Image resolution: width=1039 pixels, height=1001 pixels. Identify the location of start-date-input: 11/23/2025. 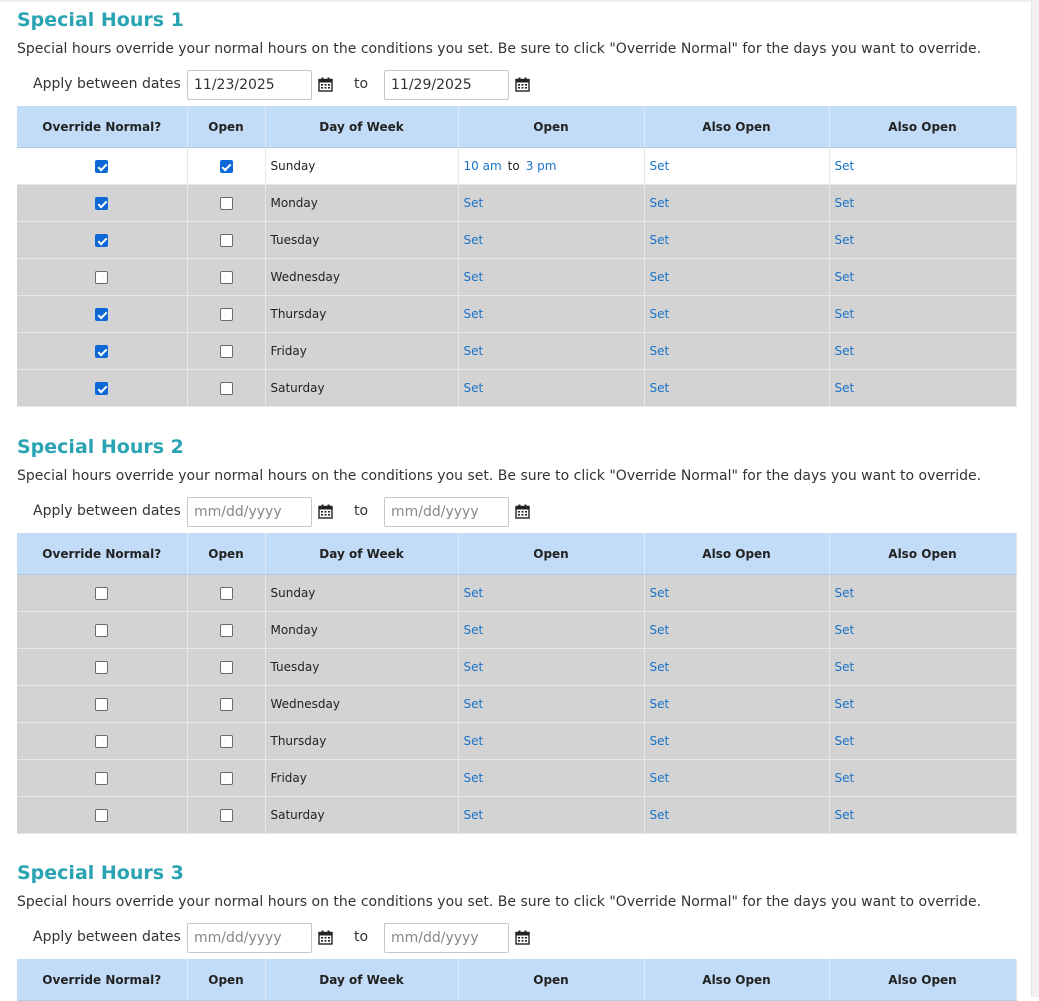
(249, 85).